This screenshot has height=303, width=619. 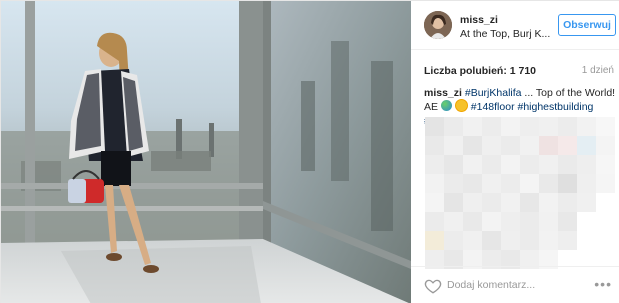 What do you see at coordinates (598, 70) in the screenshot?
I see `post-age: 1 dzień` at bounding box center [598, 70].